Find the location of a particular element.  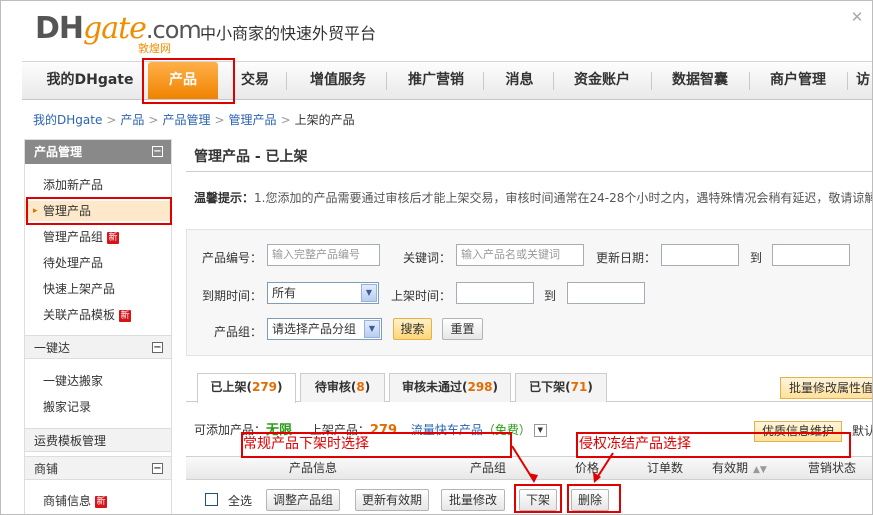

sidebar-item-store-info: 商铺信息新 is located at coordinates (98, 501).